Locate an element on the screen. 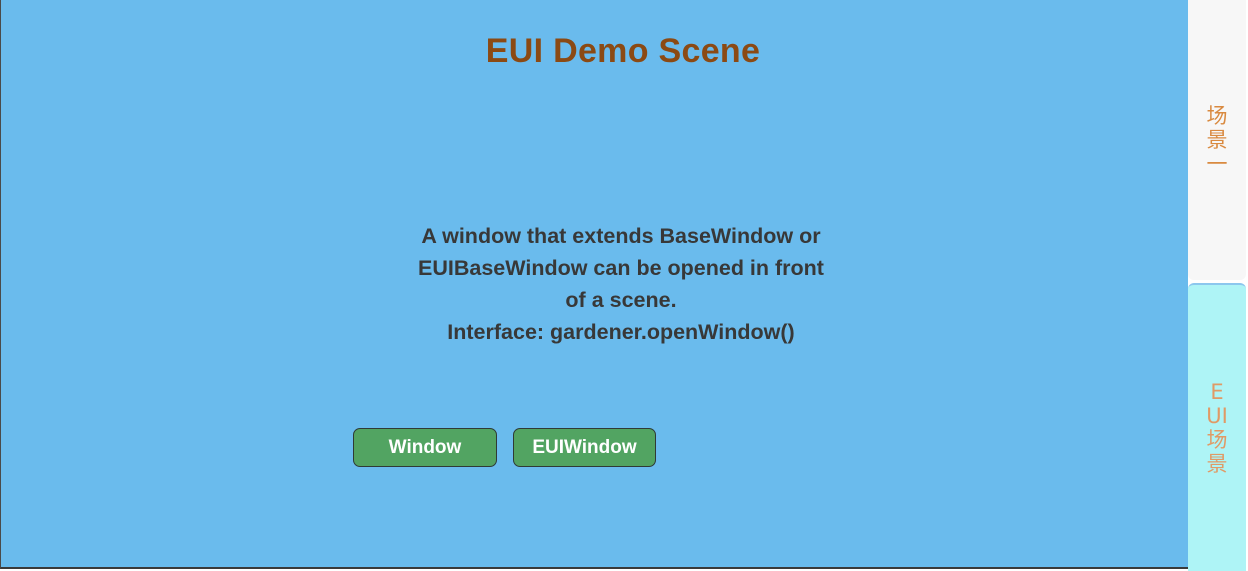  scene-tab-bar: 场景一 EUI场景 is located at coordinates (1218, 285).